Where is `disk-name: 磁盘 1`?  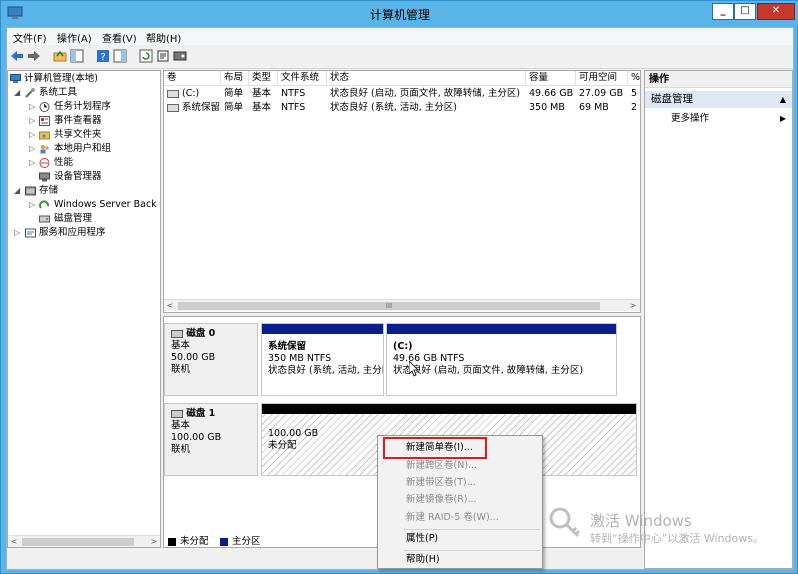
disk-name: 磁盘 1 is located at coordinates (211, 414).